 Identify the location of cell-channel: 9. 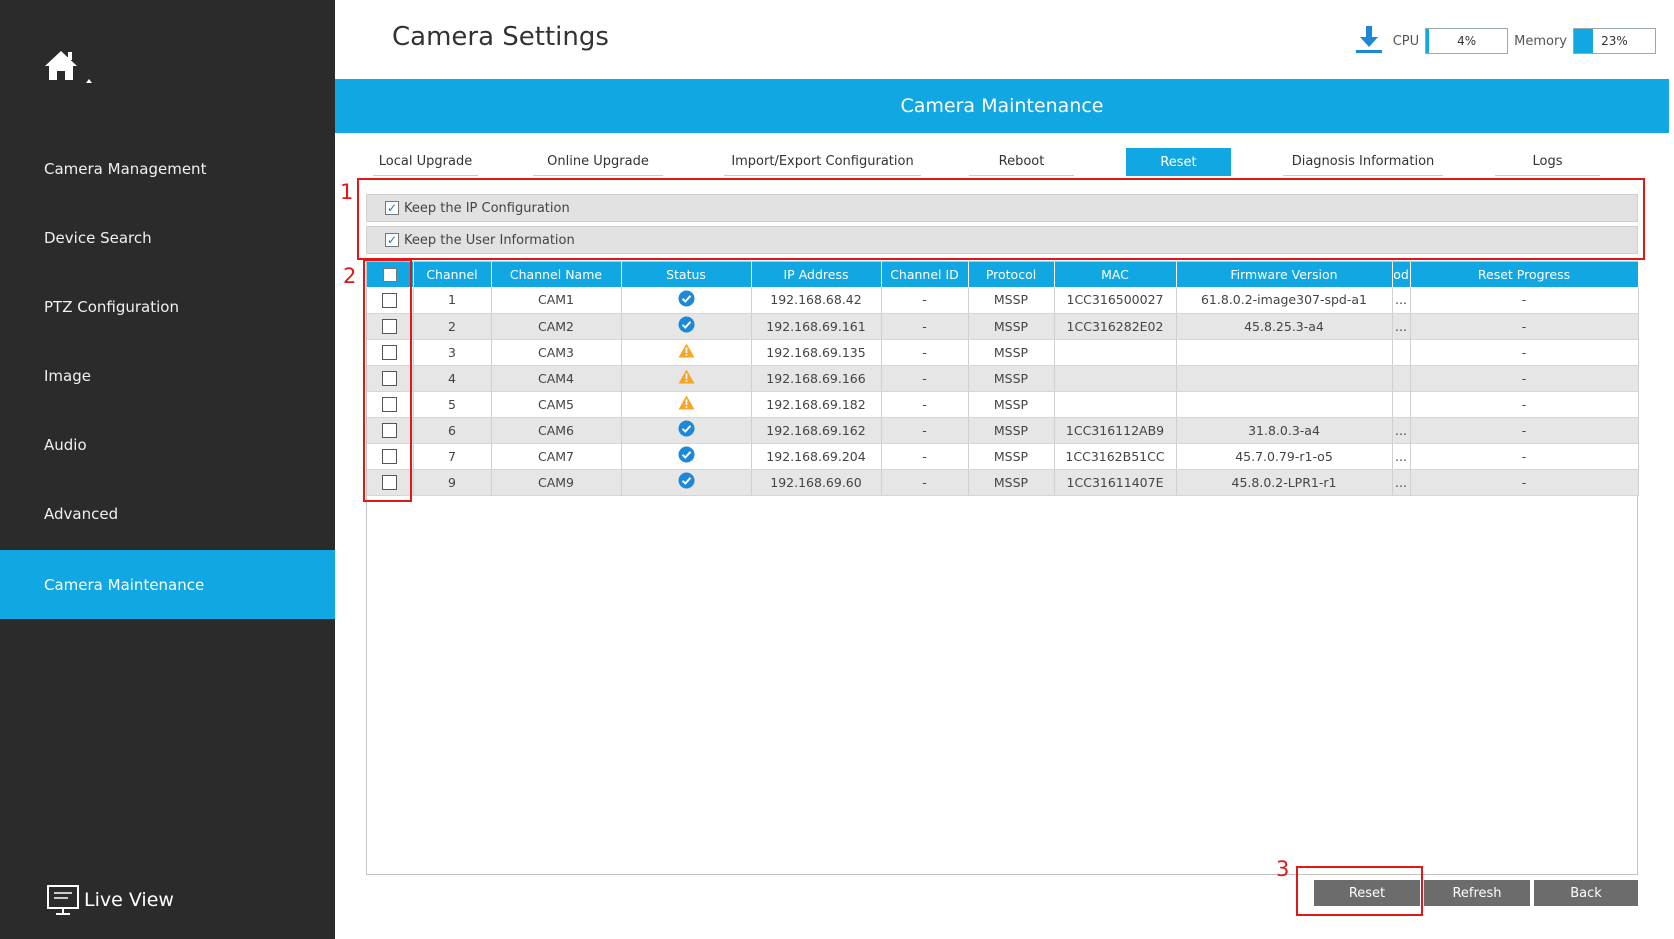
(452, 482).